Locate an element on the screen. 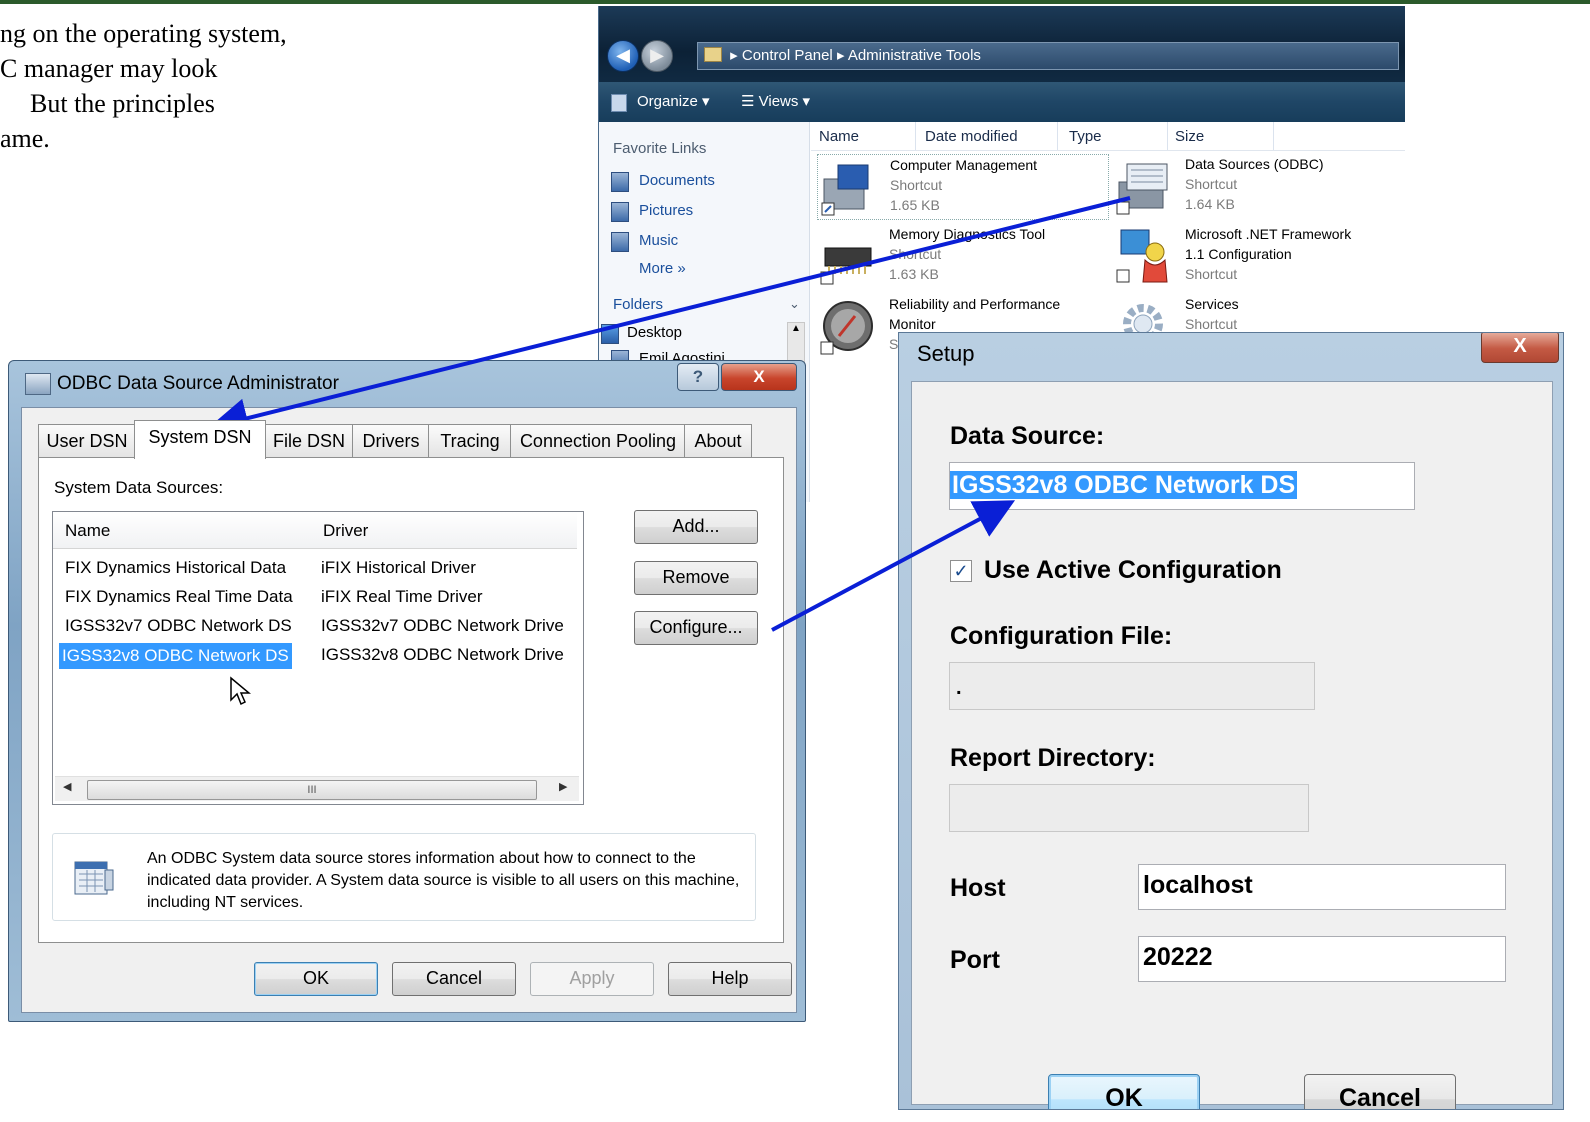 The height and width of the screenshot is (1122, 1590). col-size: Size is located at coordinates (1189, 136).